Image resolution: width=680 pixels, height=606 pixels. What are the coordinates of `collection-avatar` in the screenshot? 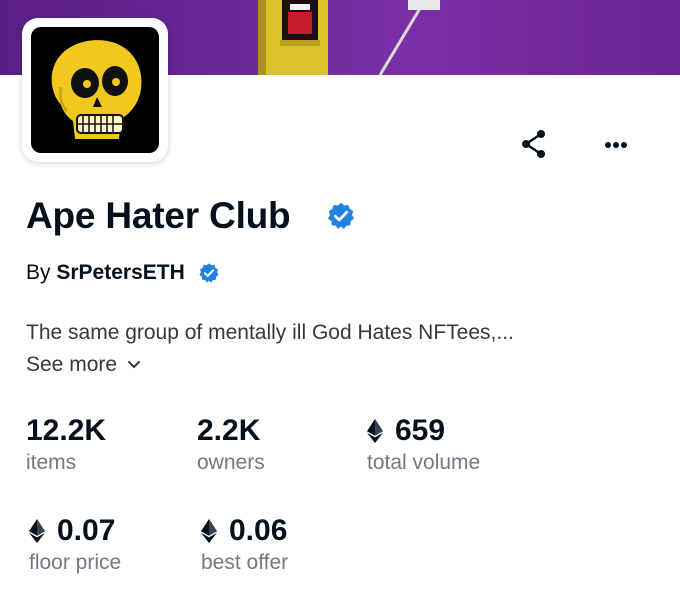 It's located at (95, 90).